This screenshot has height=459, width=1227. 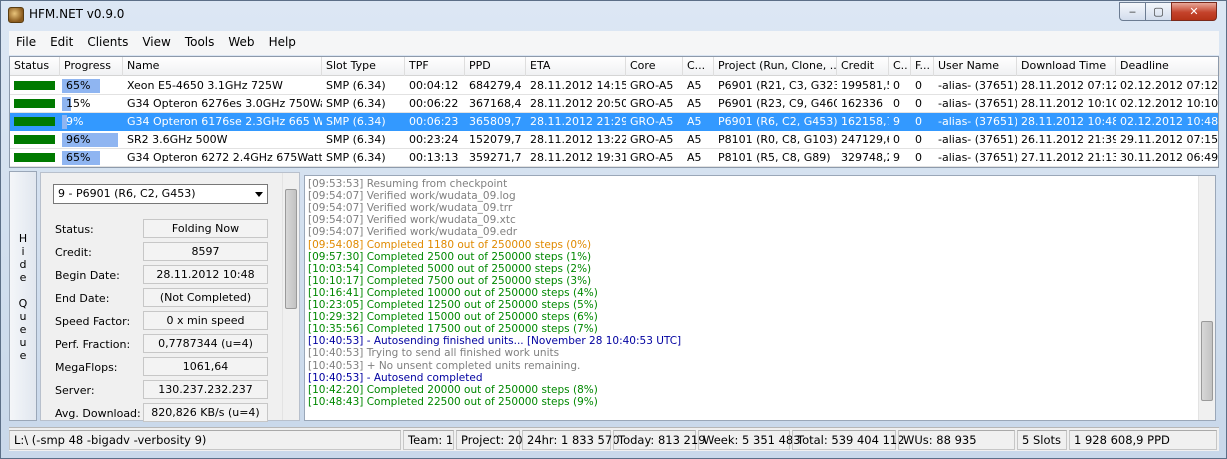 What do you see at coordinates (1194, 11) in the screenshot?
I see `close-button: ✕` at bounding box center [1194, 11].